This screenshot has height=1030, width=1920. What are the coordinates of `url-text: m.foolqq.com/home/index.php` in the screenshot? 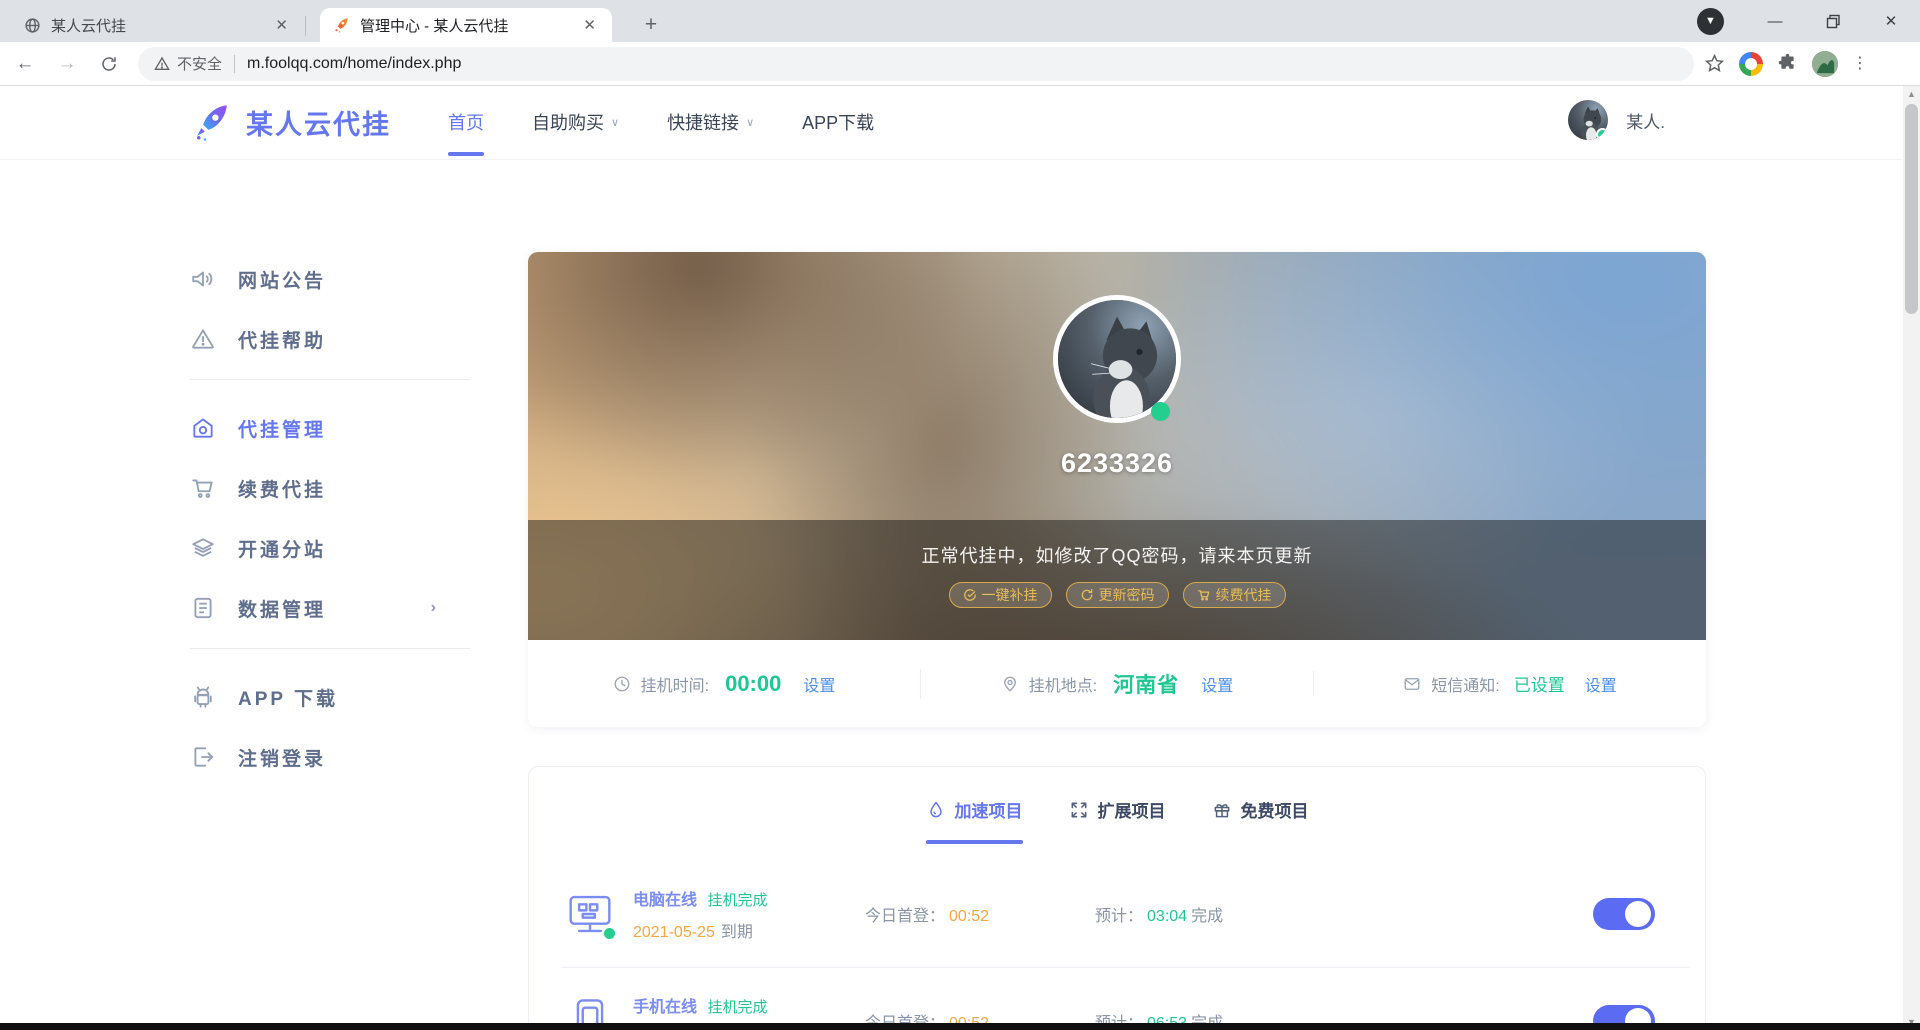 It's located at (354, 64).